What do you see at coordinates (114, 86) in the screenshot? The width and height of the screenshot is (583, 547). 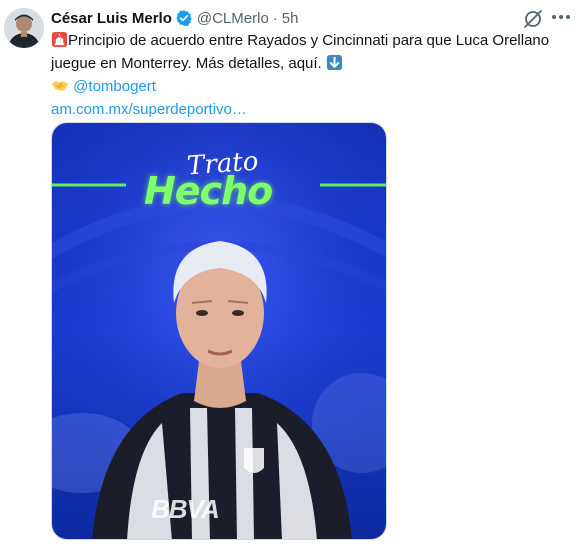 I see `mention-link: @tombogert` at bounding box center [114, 86].